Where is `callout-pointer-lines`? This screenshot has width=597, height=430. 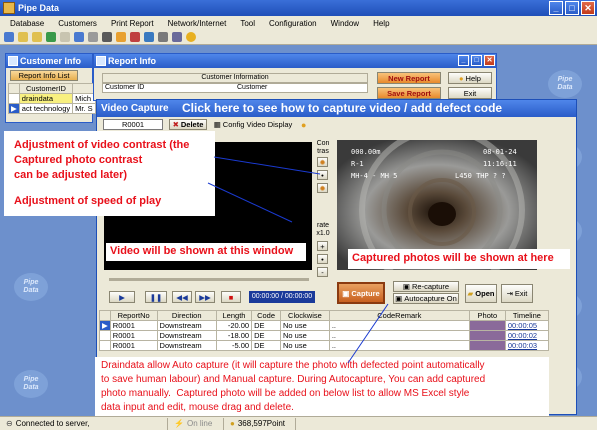 callout-pointer-lines is located at coordinates (298, 260).